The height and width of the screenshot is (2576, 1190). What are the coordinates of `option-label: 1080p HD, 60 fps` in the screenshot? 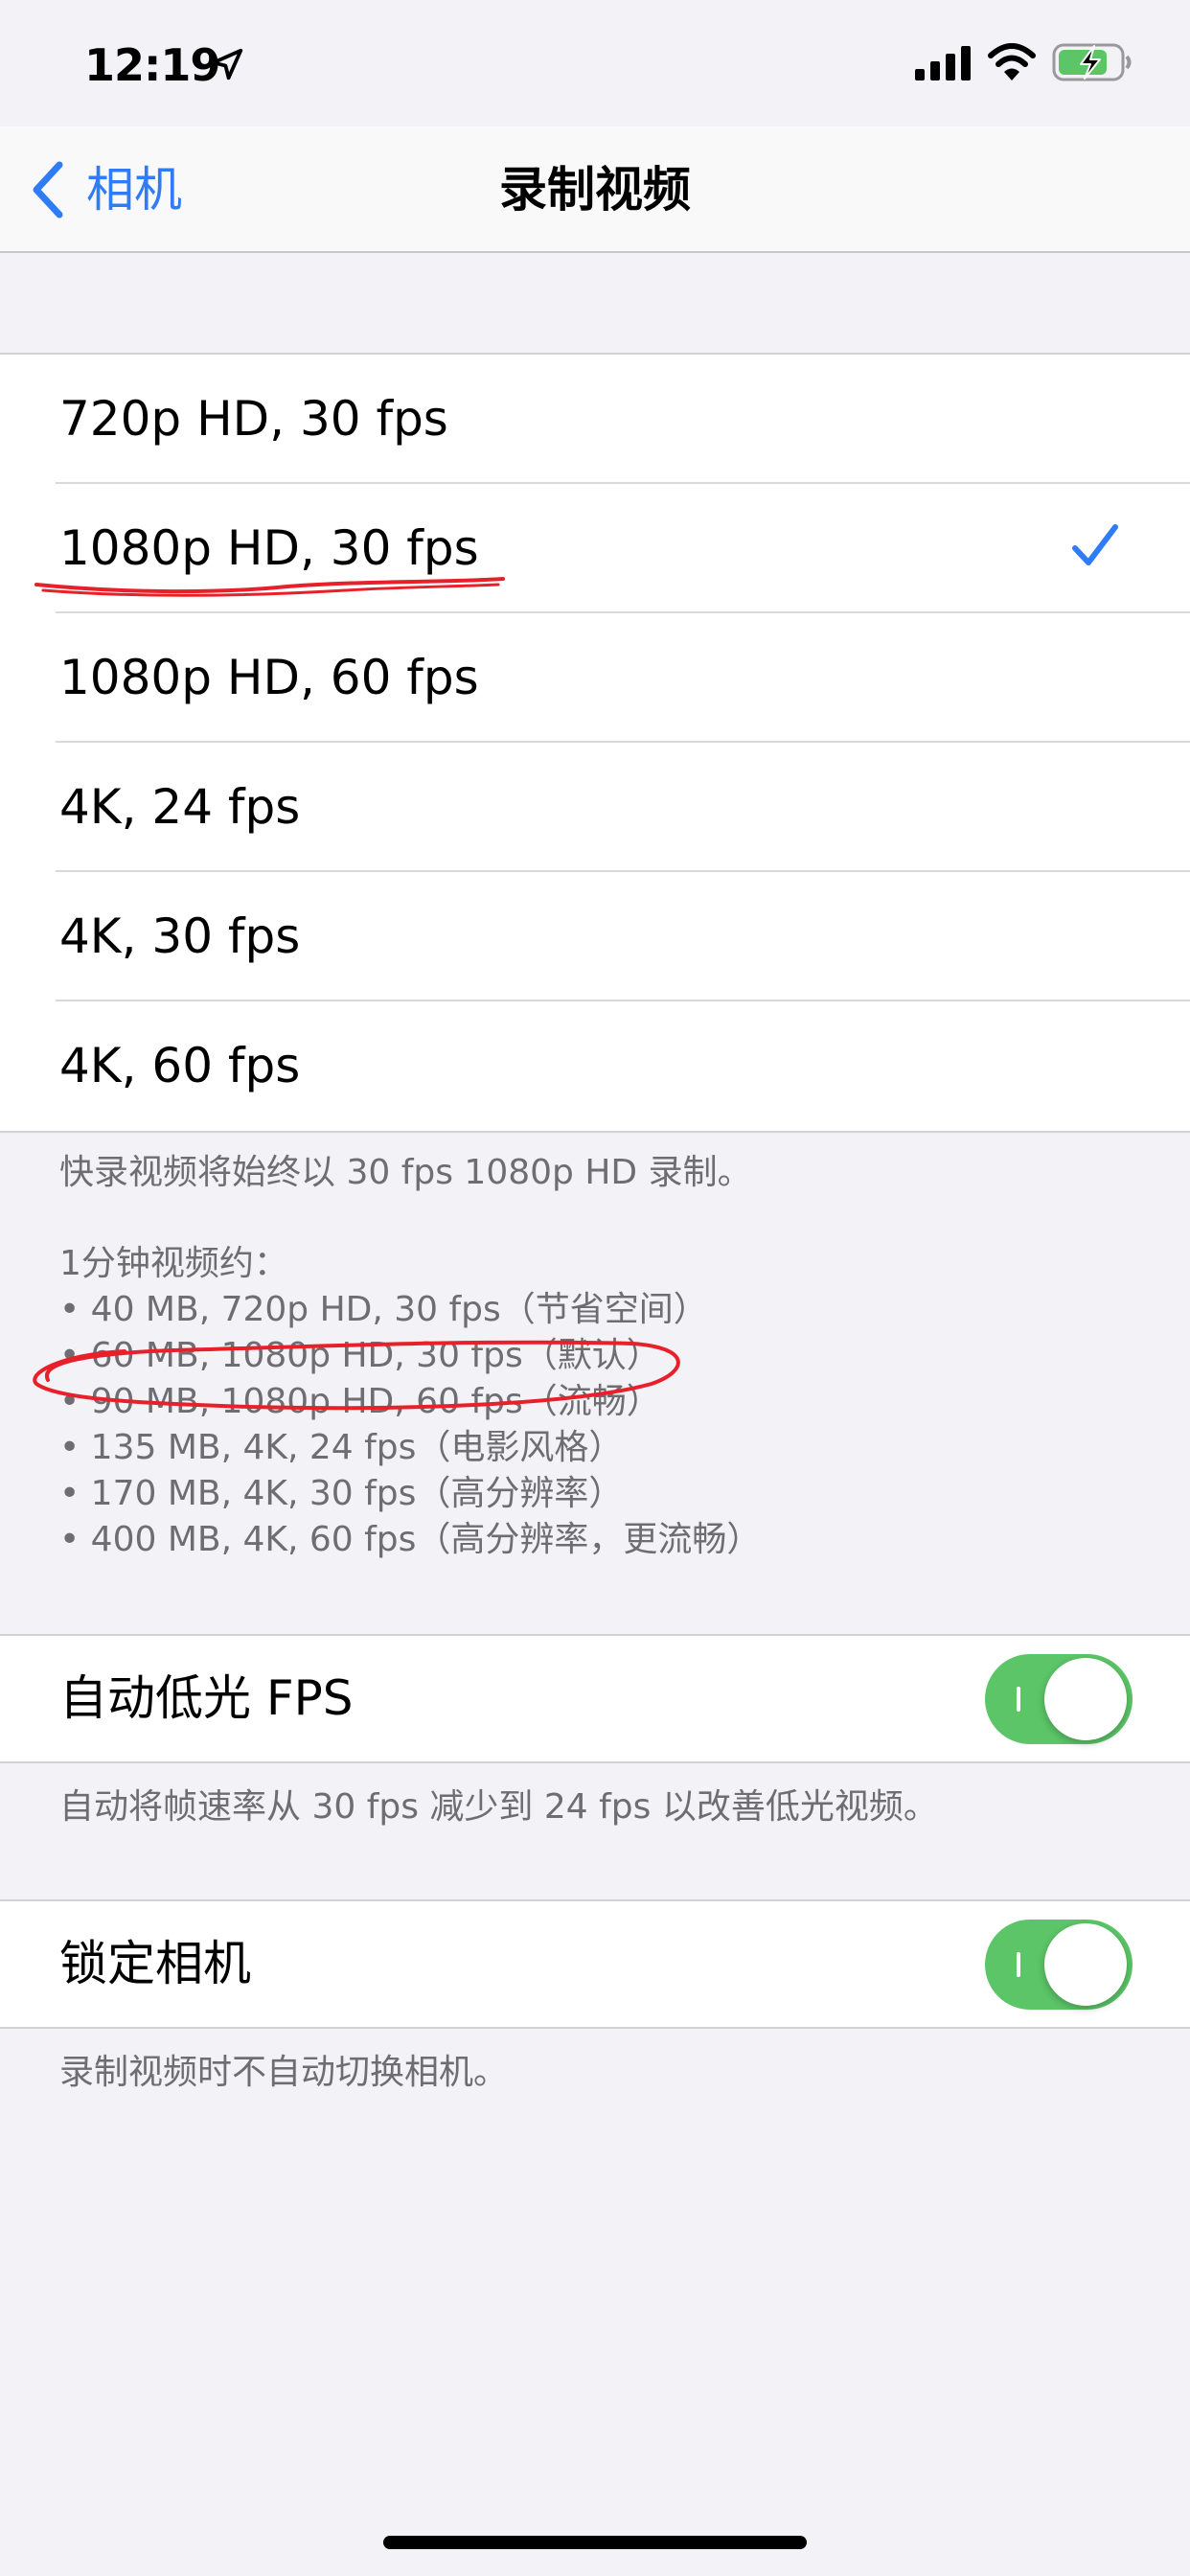 It's located at (269, 677).